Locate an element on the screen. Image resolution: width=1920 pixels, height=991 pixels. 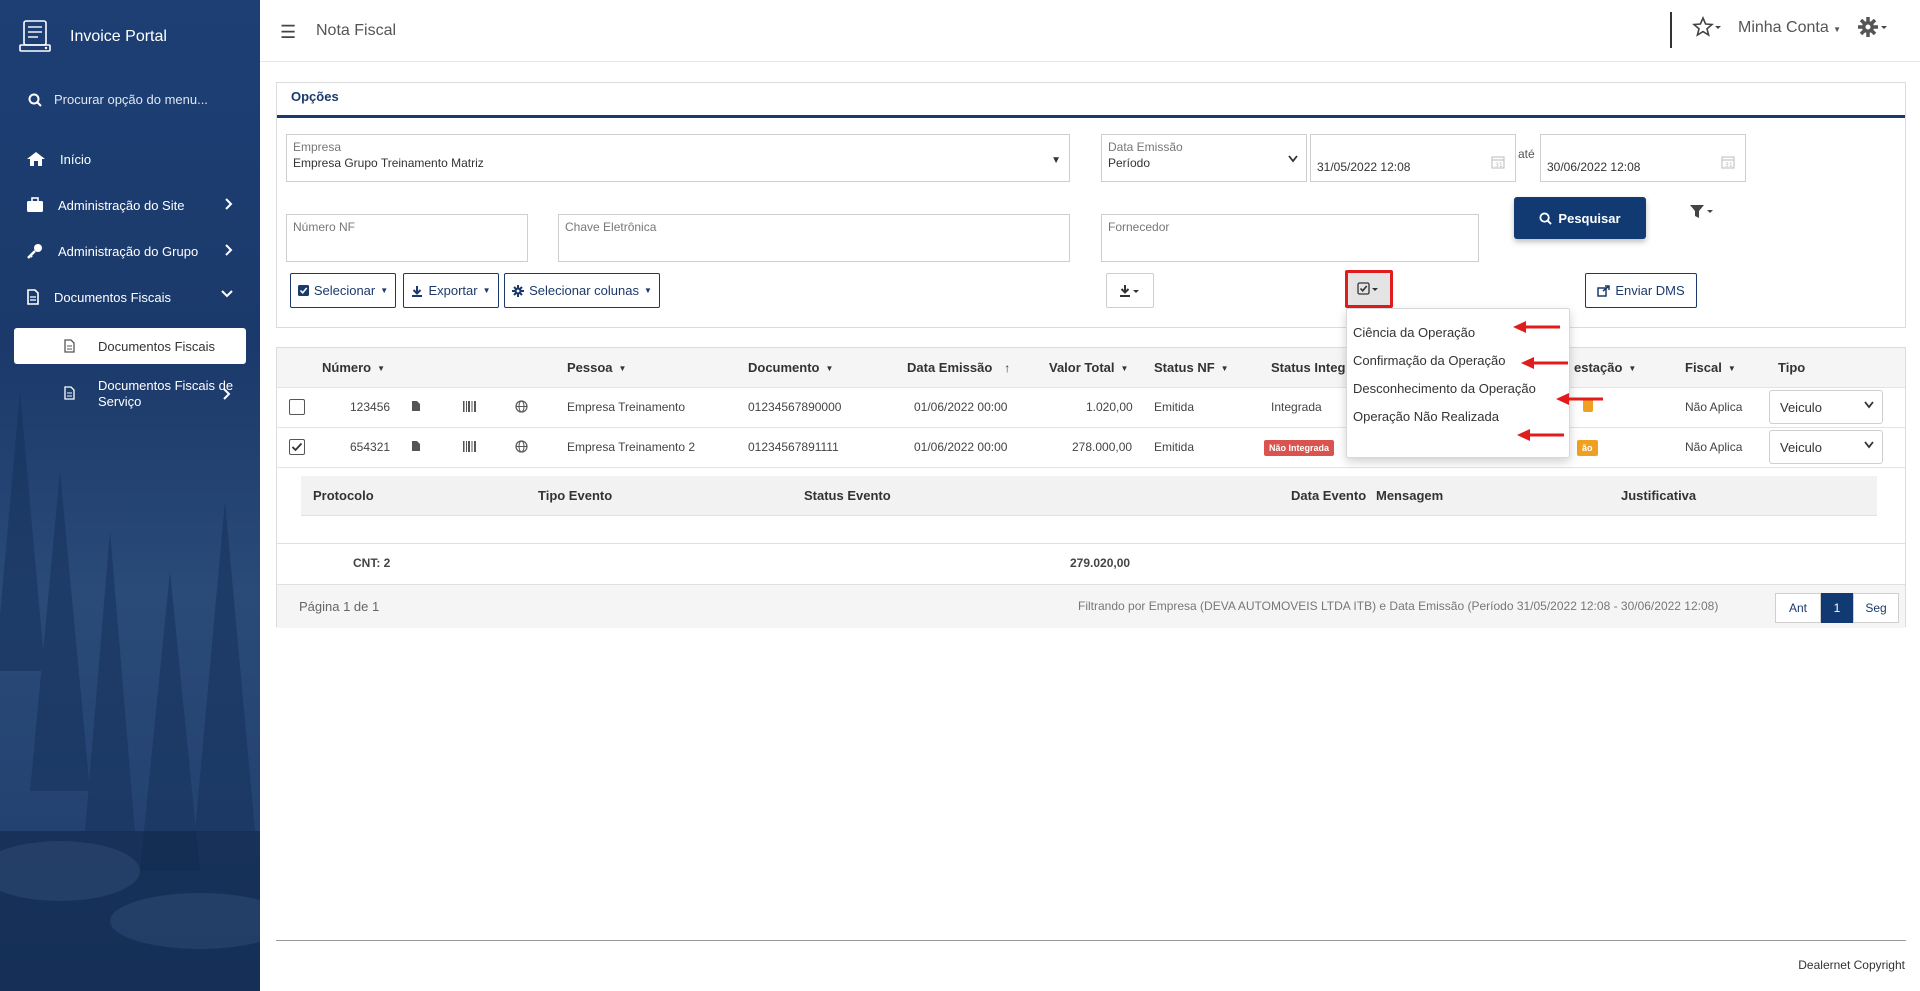
topbar-divider is located at coordinates (1671, 30).